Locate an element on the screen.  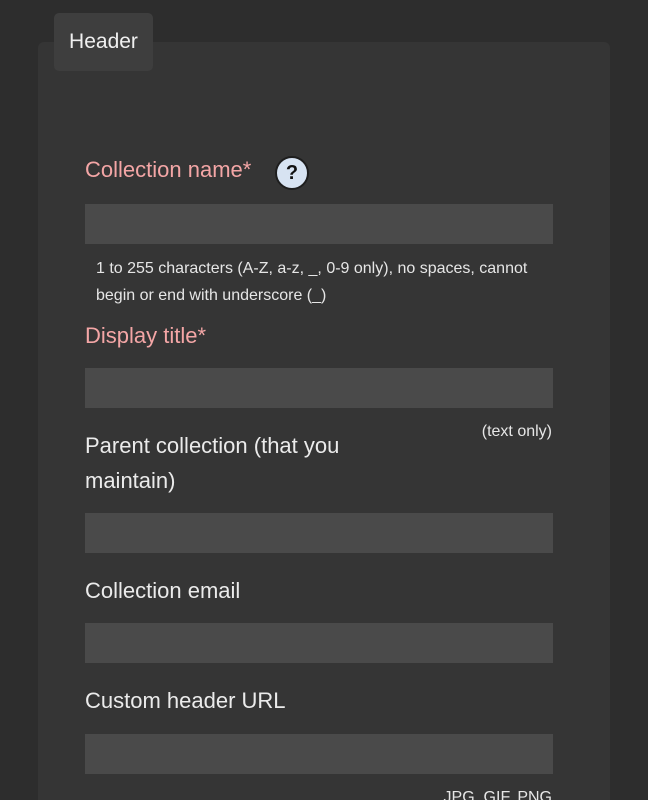
display-title-label: Display title* is located at coordinates (146, 335).